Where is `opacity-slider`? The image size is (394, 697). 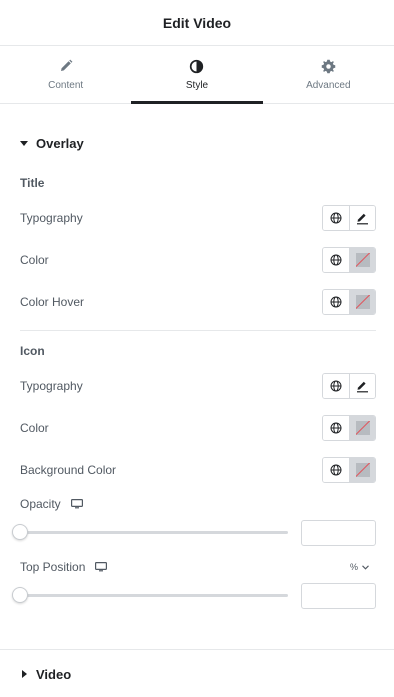
opacity-slider is located at coordinates (150, 532).